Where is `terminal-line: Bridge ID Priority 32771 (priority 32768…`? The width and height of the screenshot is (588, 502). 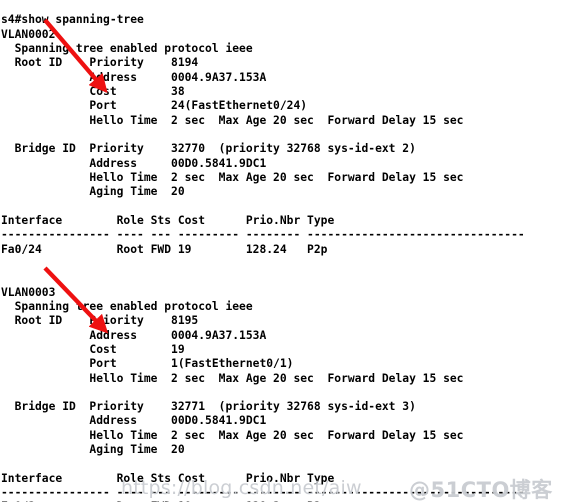
terminal-line: Bridge ID Priority 32771 (priority 32768… is located at coordinates (208, 407).